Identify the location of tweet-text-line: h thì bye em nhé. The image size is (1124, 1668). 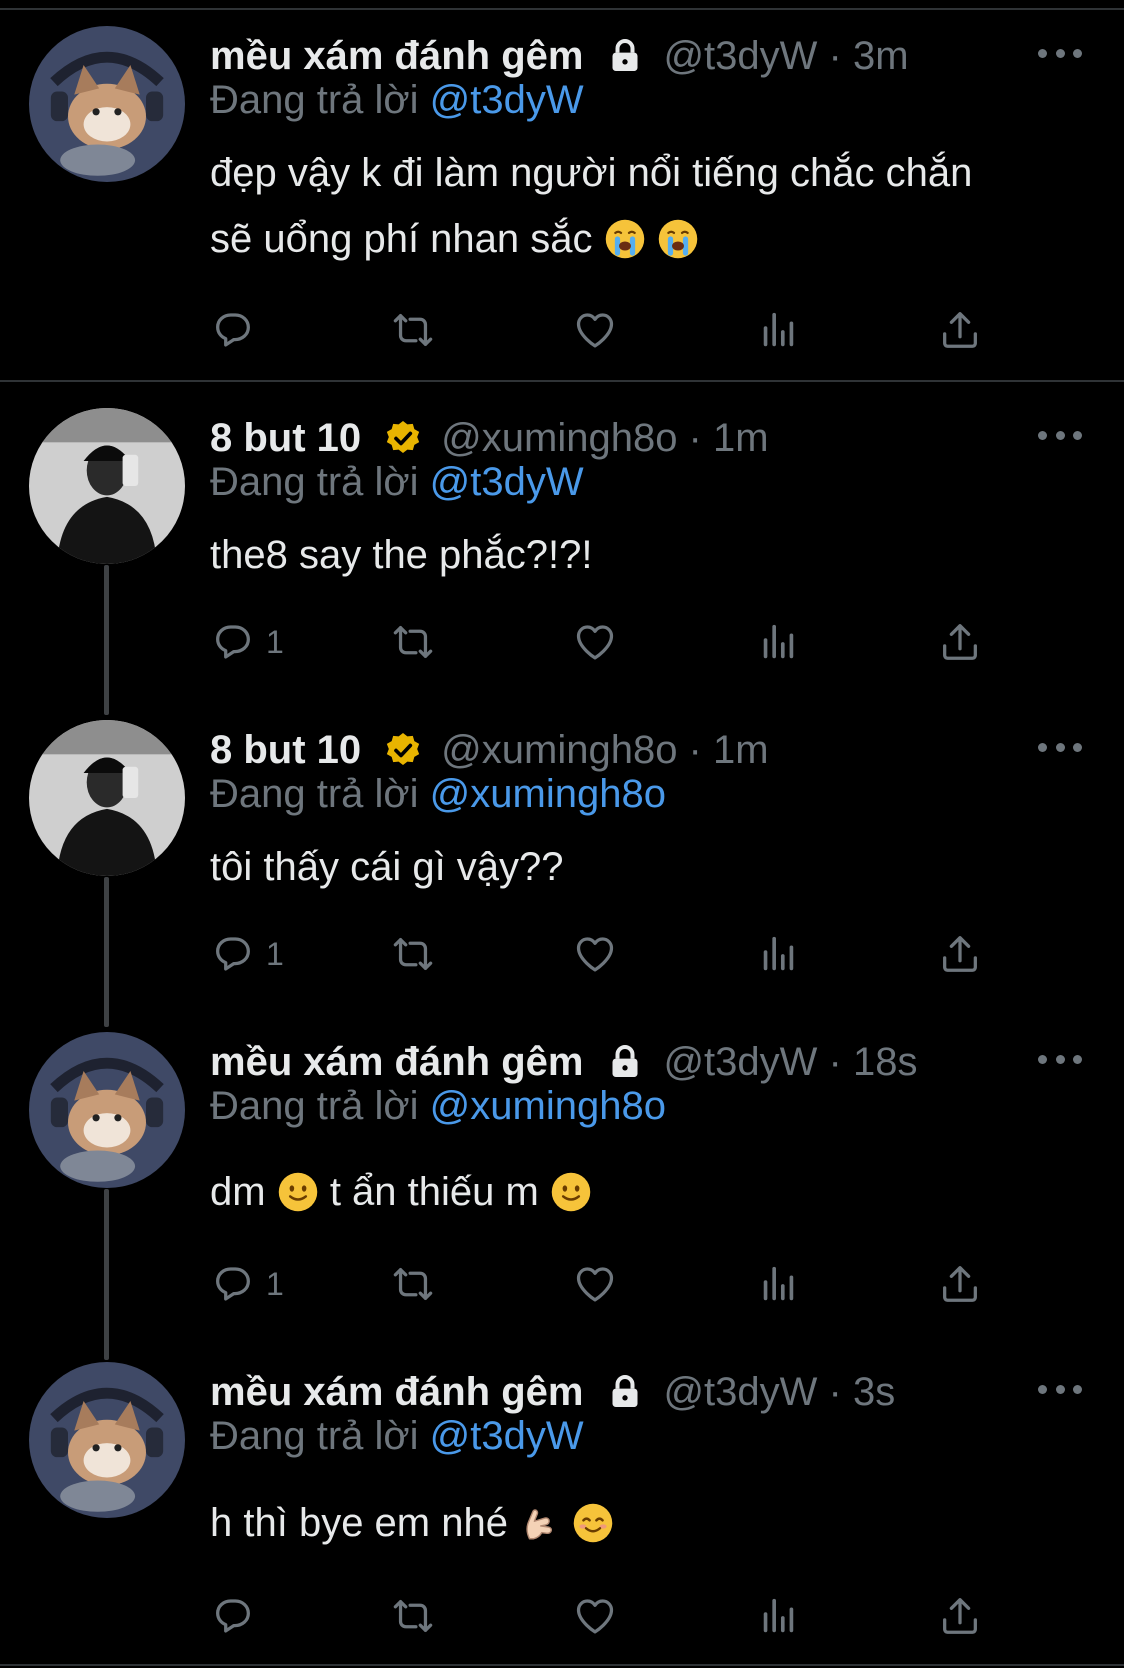
(645, 1523).